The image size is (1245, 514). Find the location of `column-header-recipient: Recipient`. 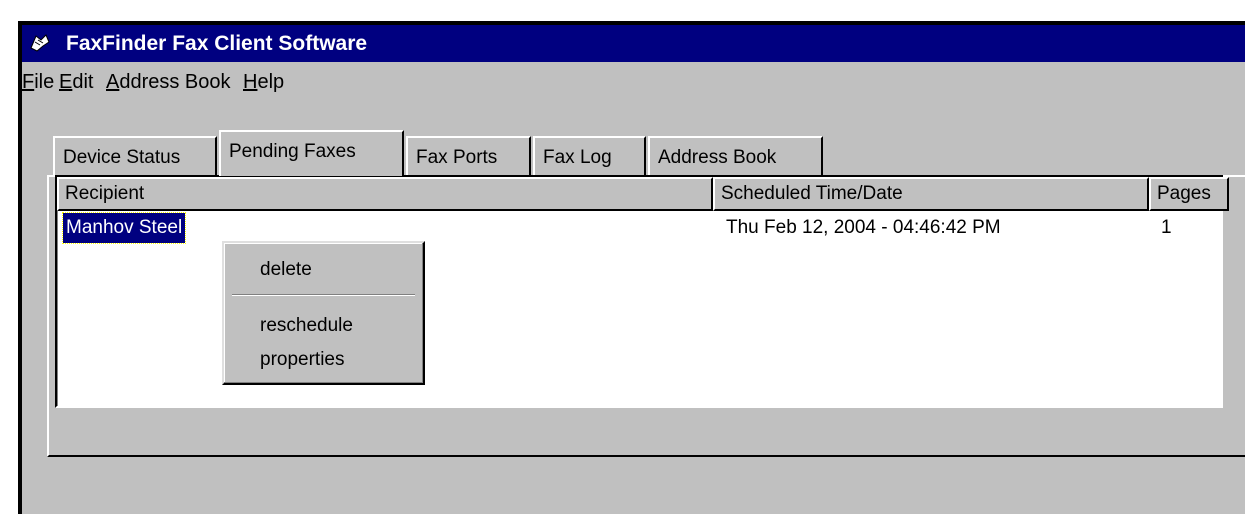

column-header-recipient: Recipient is located at coordinates (385, 194).